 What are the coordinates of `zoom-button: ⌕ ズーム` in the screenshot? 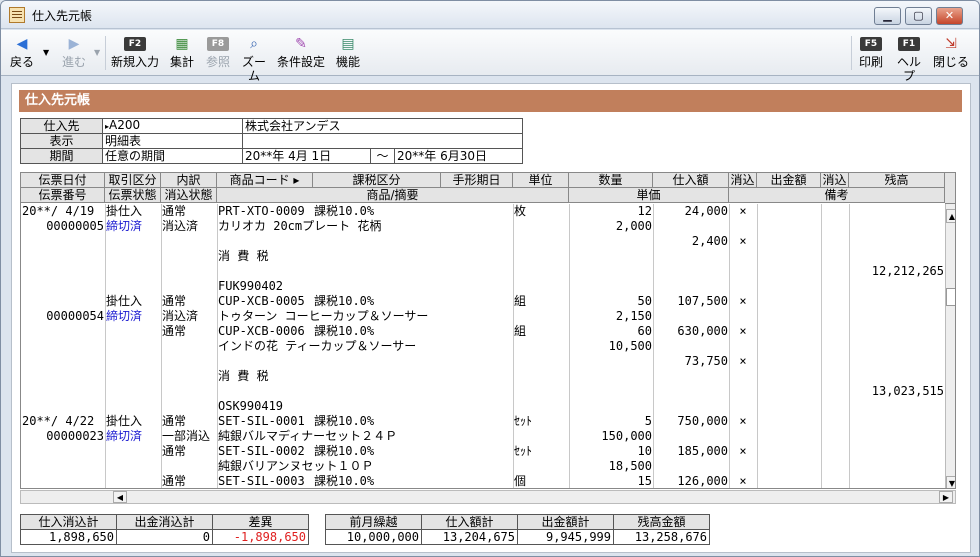 It's located at (254, 58).